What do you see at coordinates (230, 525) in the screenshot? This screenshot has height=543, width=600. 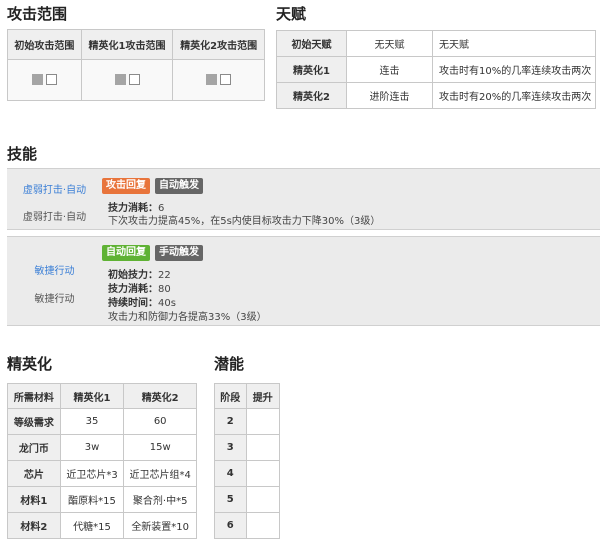 I see `potential-stage: 6` at bounding box center [230, 525].